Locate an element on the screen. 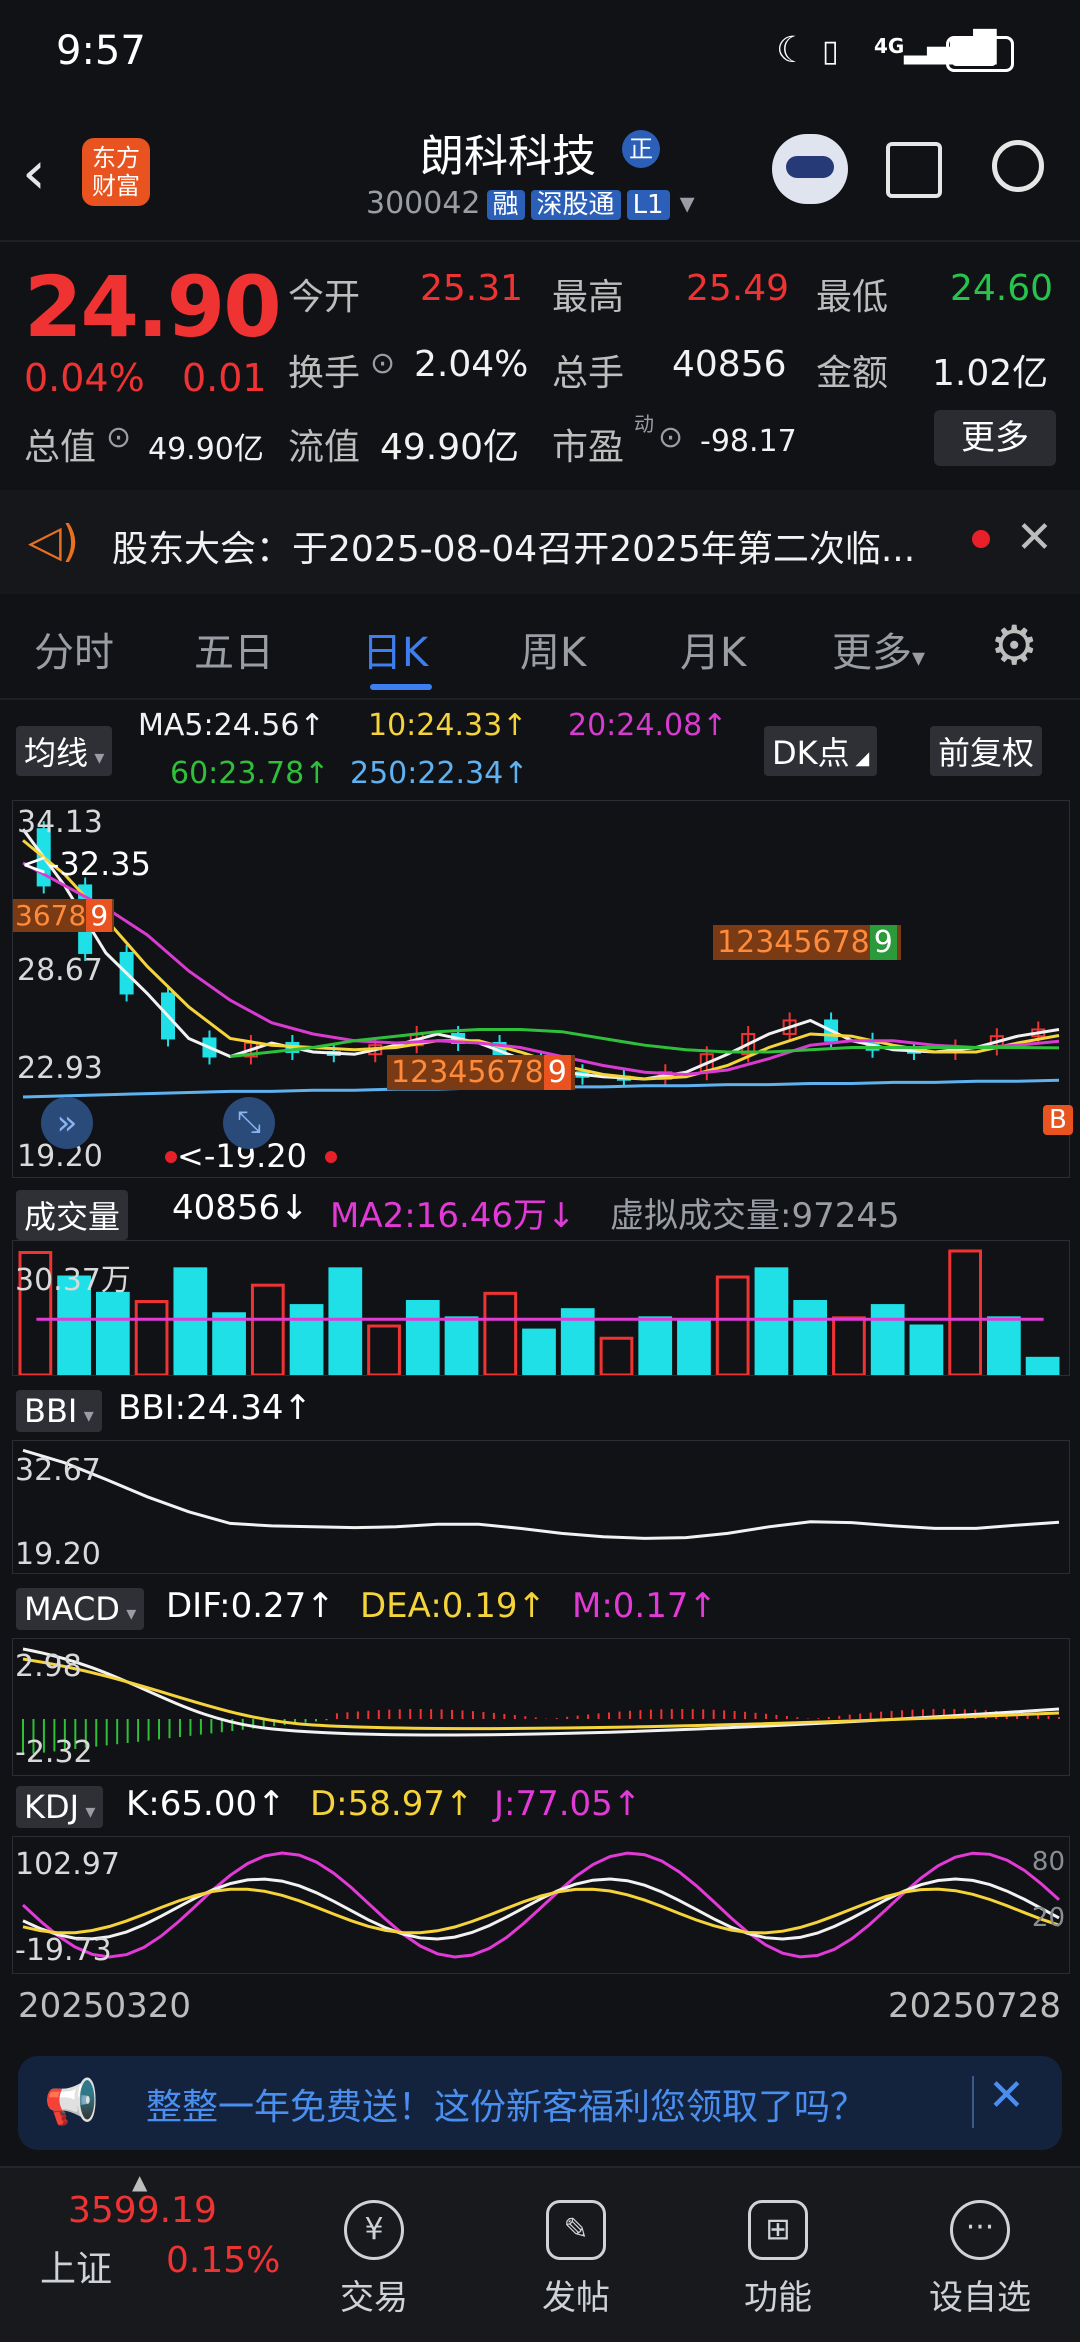  ma5-label: MA5:24.56↑ is located at coordinates (231, 725).